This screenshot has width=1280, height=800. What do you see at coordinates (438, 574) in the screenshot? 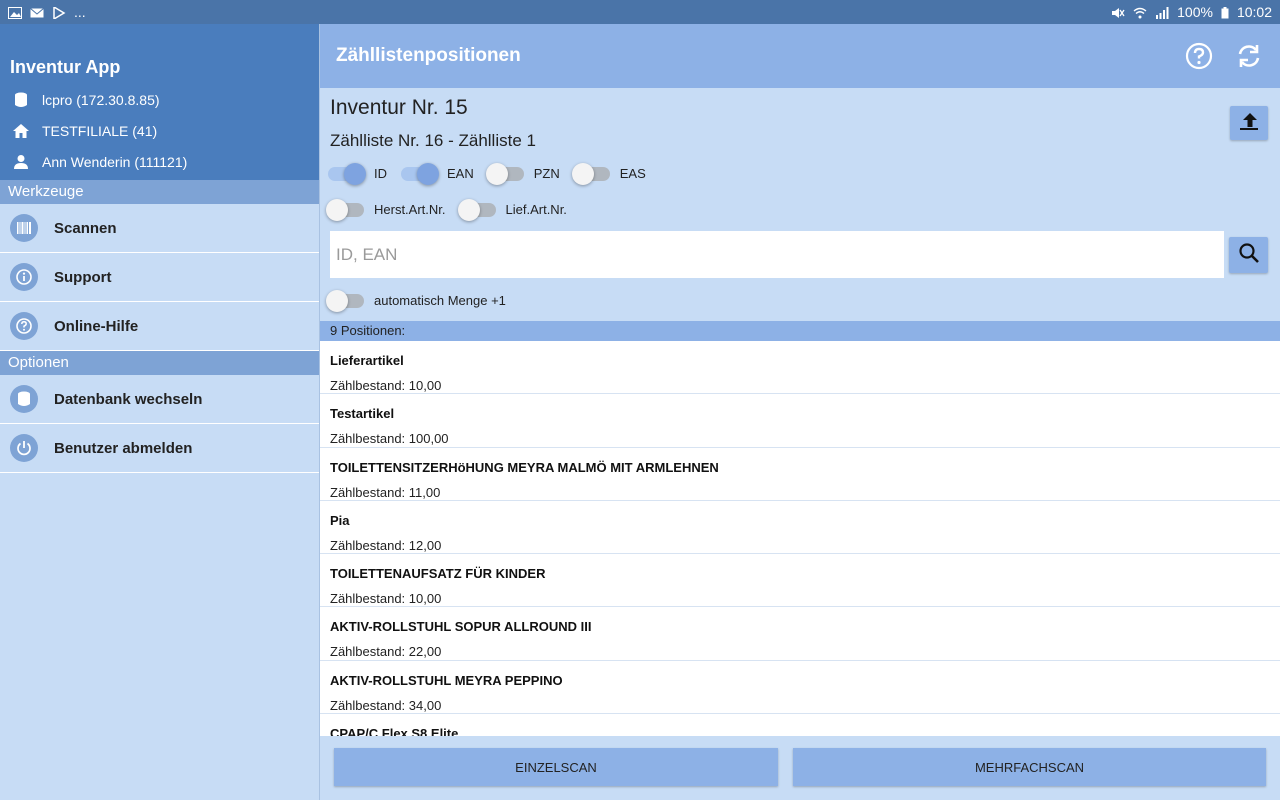
I see `item-name: TOILETTENAUFSATZ FÜR KINDER` at bounding box center [438, 574].